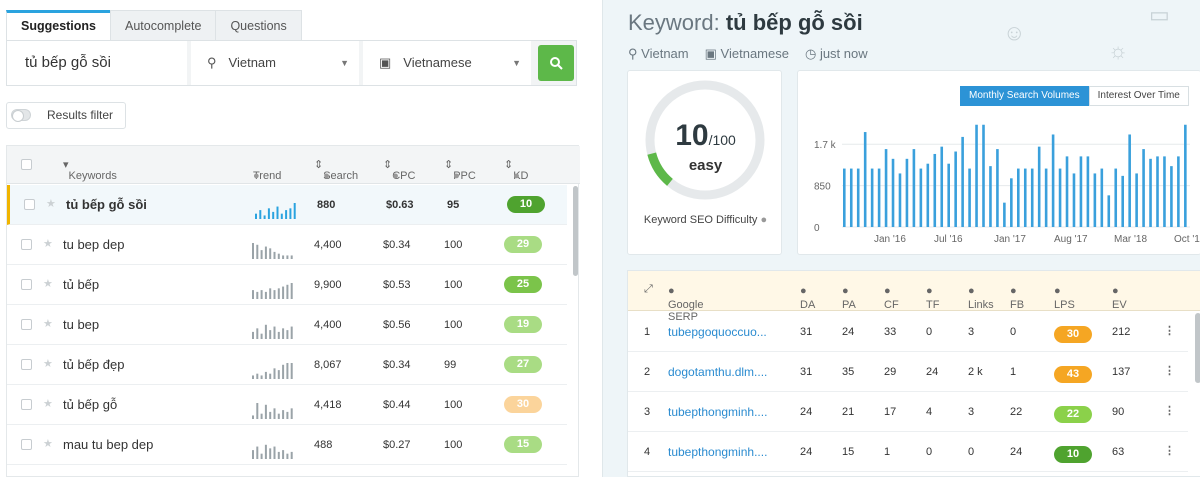 The image size is (1200, 477). What do you see at coordinates (97, 63) in the screenshot?
I see `keyword-input: tủ bếp gỗ sồi` at bounding box center [97, 63].